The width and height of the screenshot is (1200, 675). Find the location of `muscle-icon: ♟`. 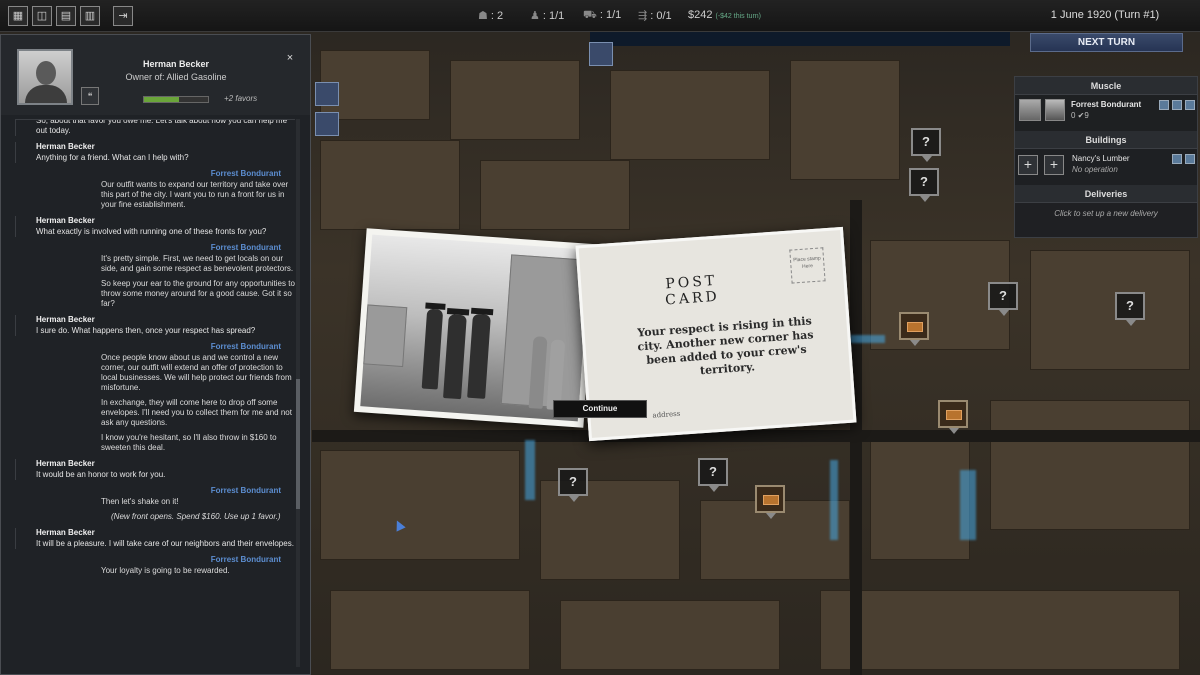

muscle-icon: ♟ is located at coordinates (535, 16).